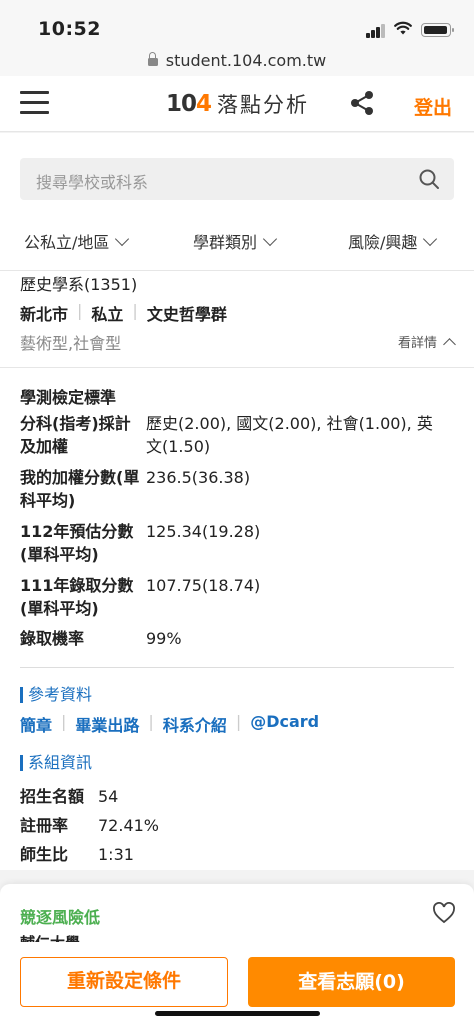 The width and height of the screenshot is (474, 1024). I want to click on status-bar: 10:52, so click(237, 23).